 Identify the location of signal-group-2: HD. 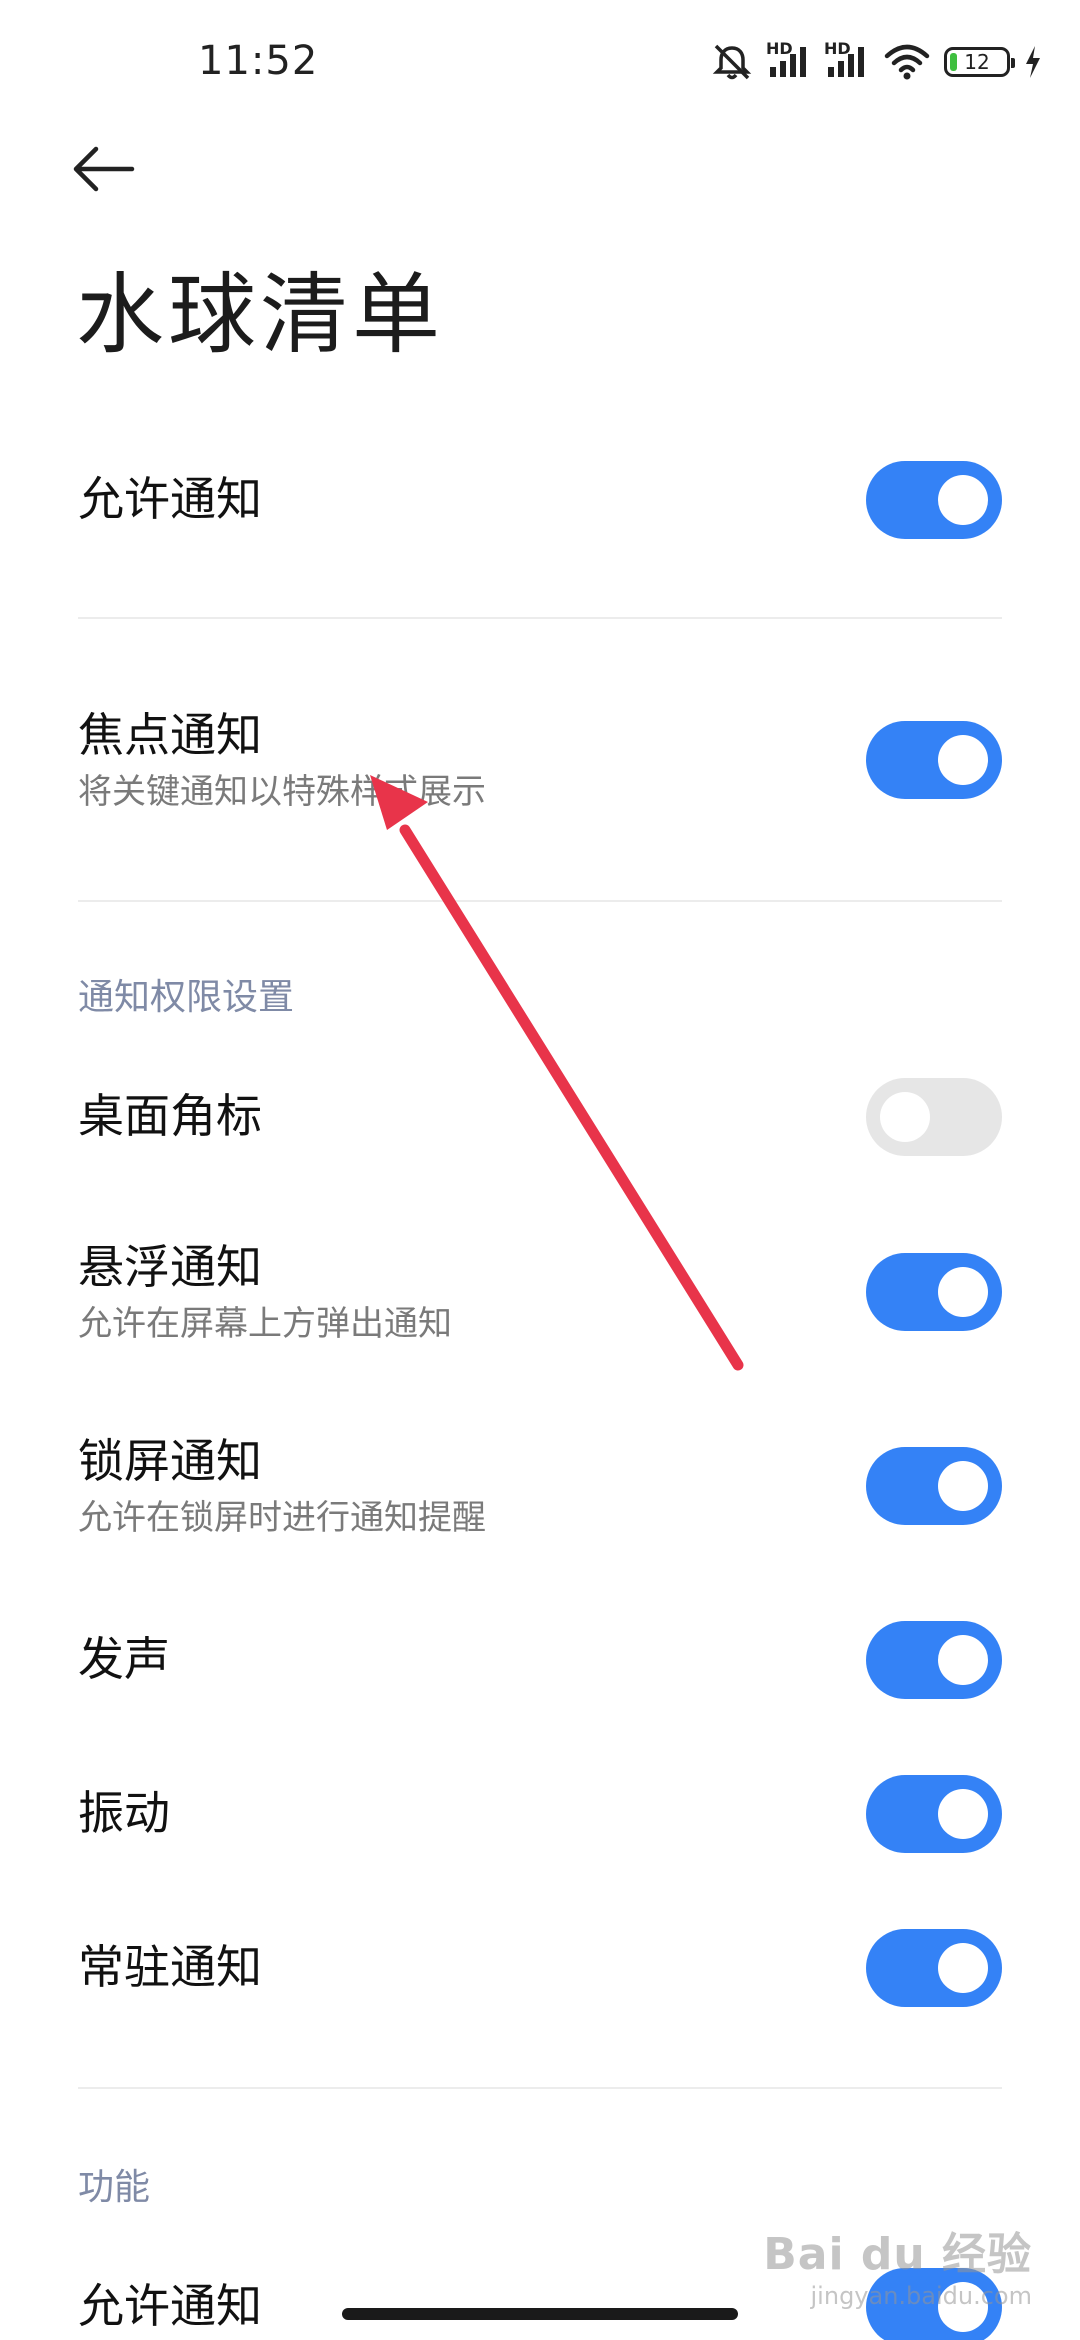
(847, 59).